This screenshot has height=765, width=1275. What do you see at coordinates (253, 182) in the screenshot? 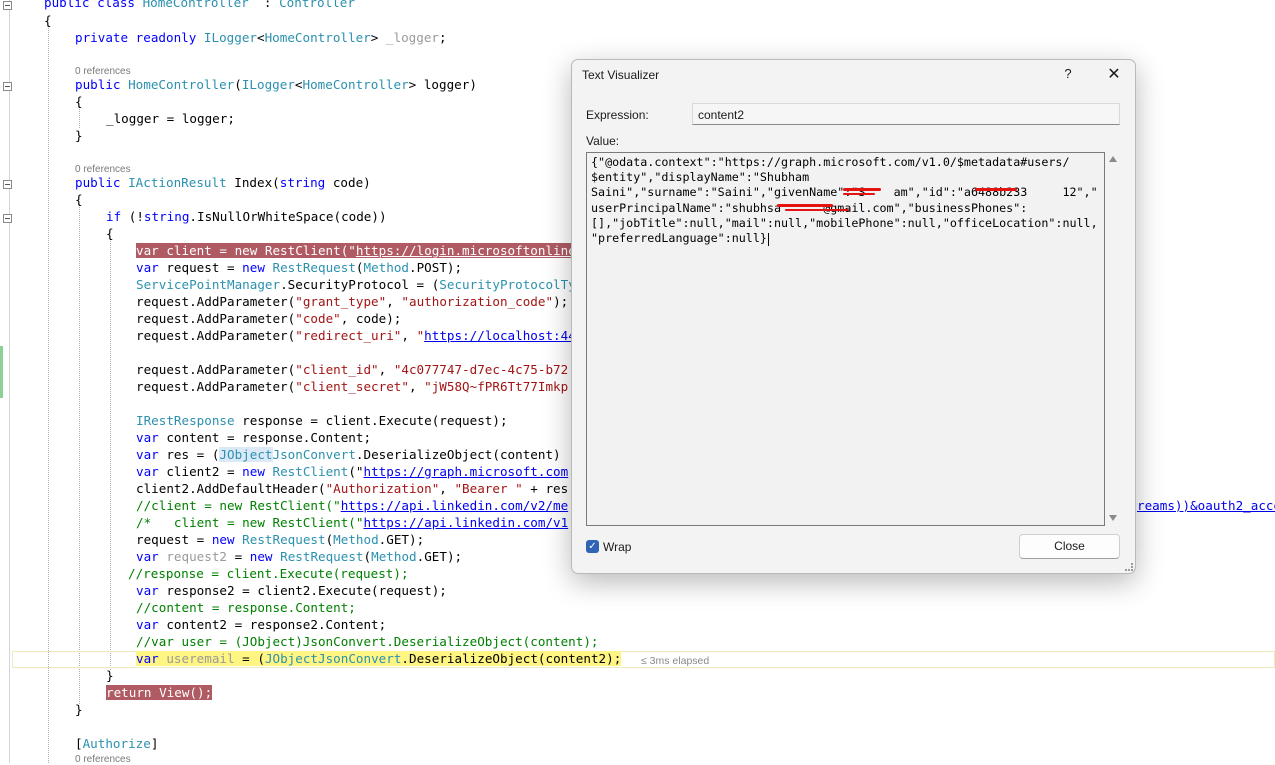
I see `code-token: Index(` at bounding box center [253, 182].